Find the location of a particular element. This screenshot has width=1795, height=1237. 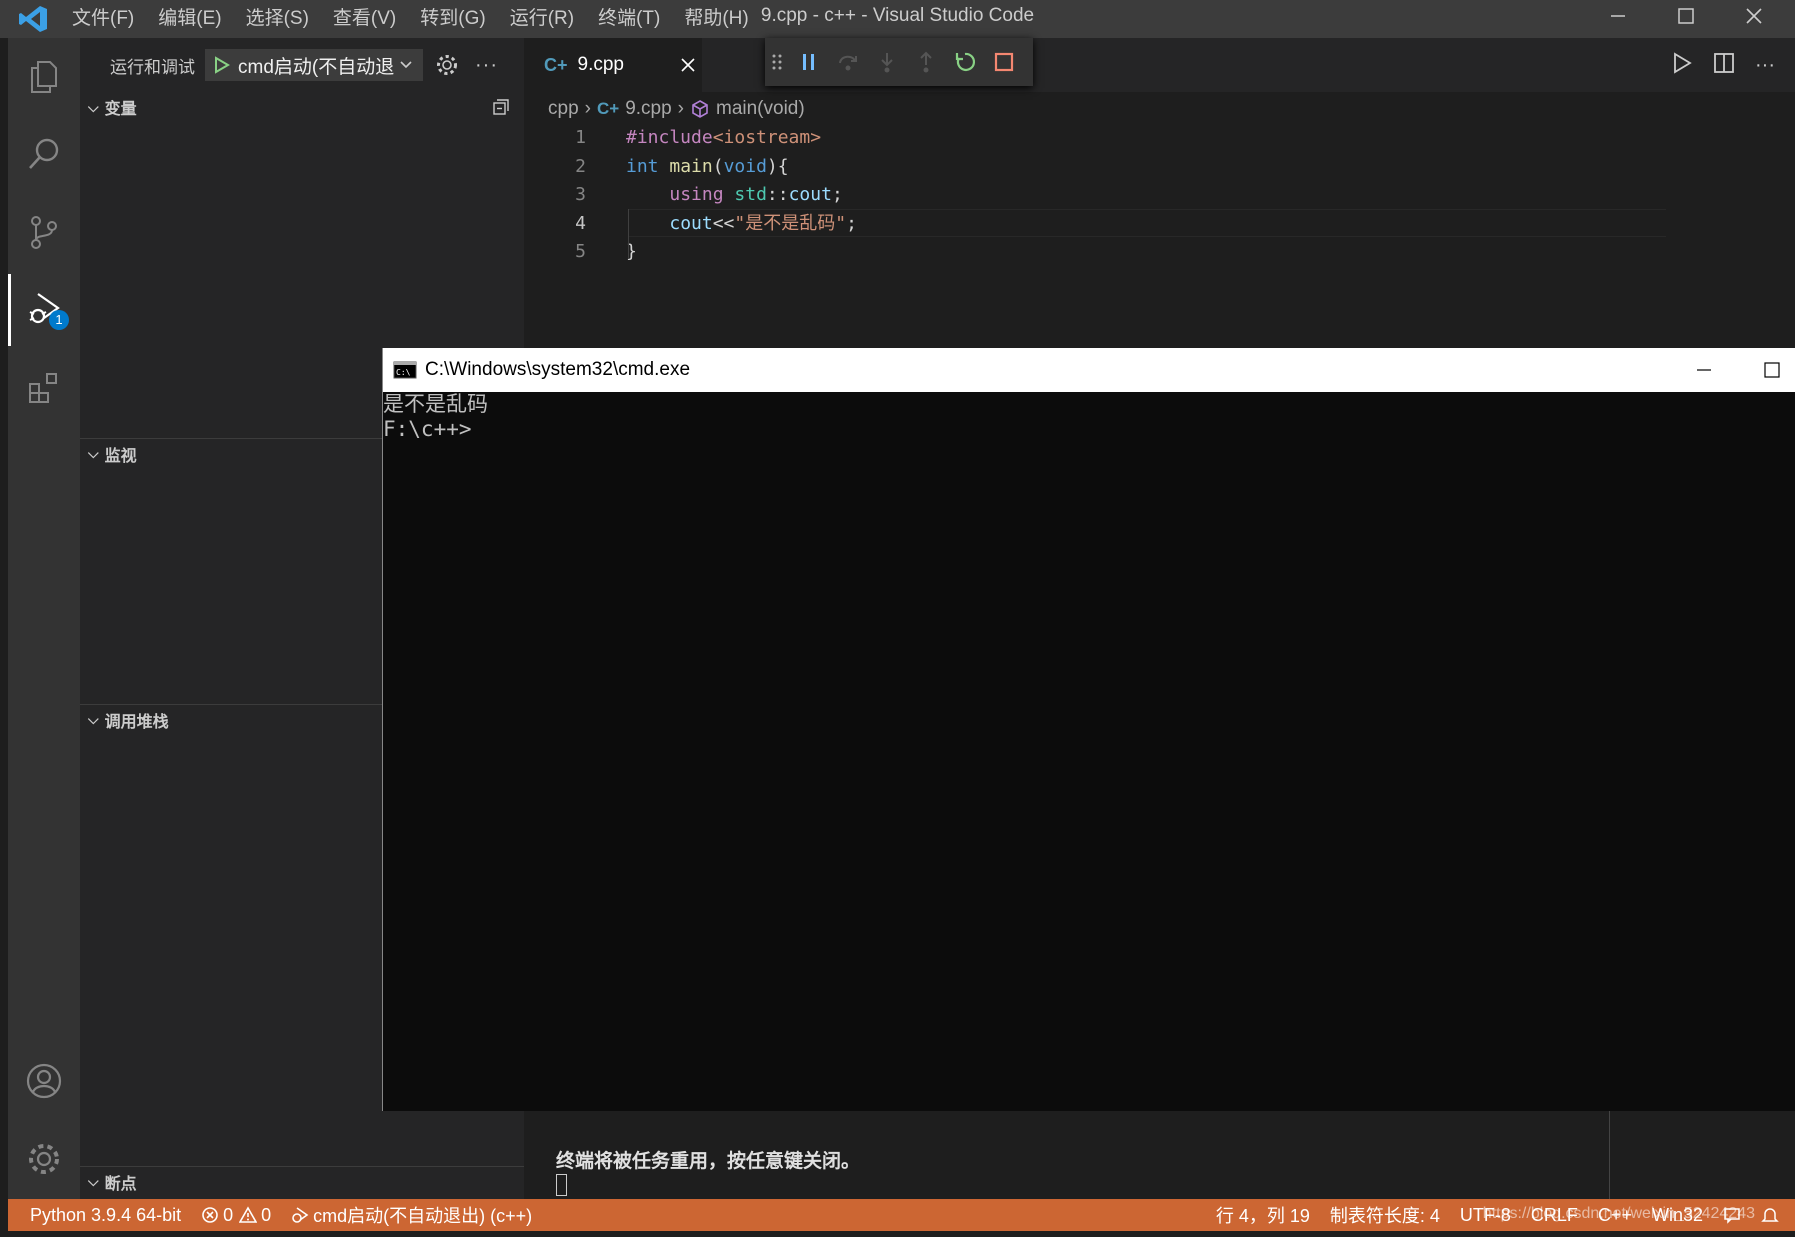

callstack-title: 调用堆栈 is located at coordinates (136, 722).